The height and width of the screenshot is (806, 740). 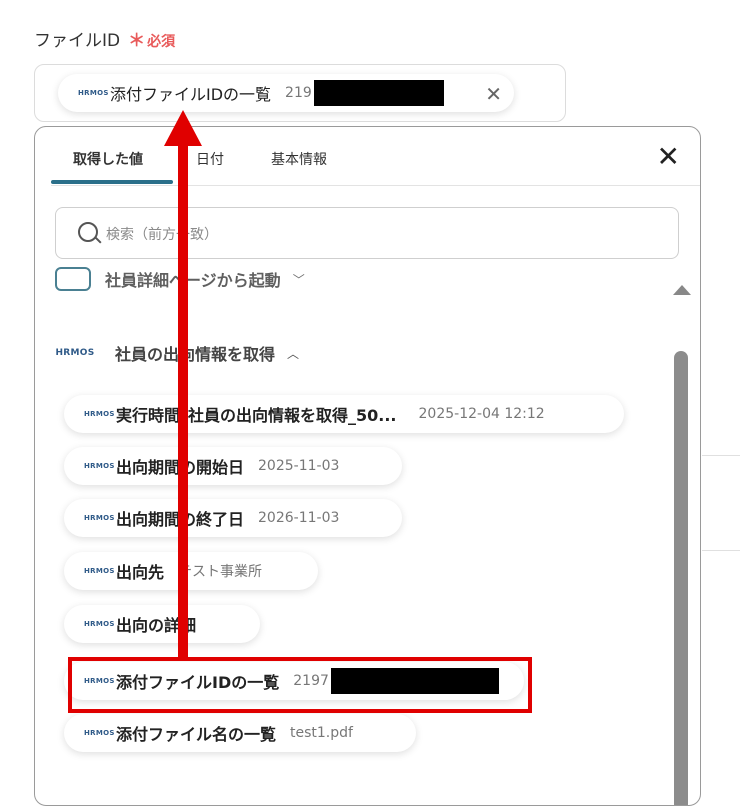 I want to click on annotation-arrow-head, so click(x=183, y=128).